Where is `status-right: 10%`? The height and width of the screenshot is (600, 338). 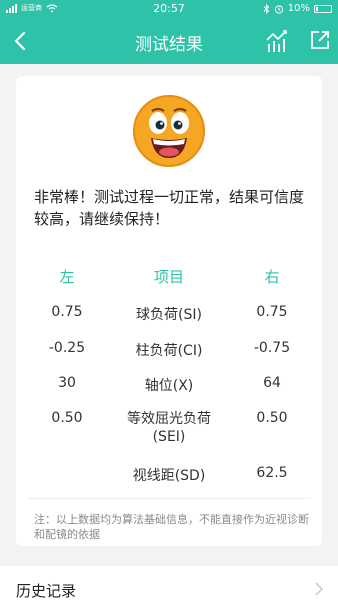 status-right: 10% is located at coordinates (297, 8).